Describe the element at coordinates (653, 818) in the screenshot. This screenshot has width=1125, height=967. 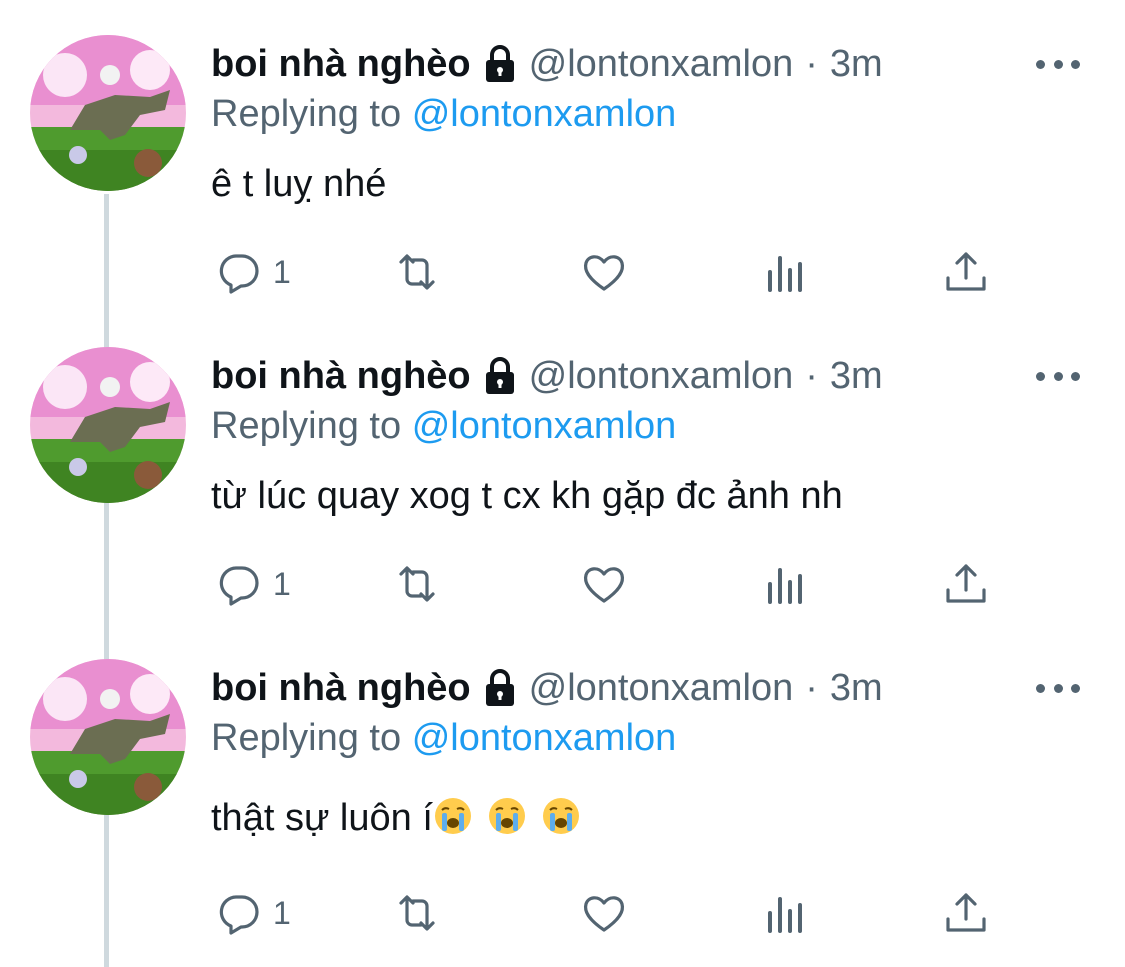
I see `tweet-text: thật sự luôn í` at that location.